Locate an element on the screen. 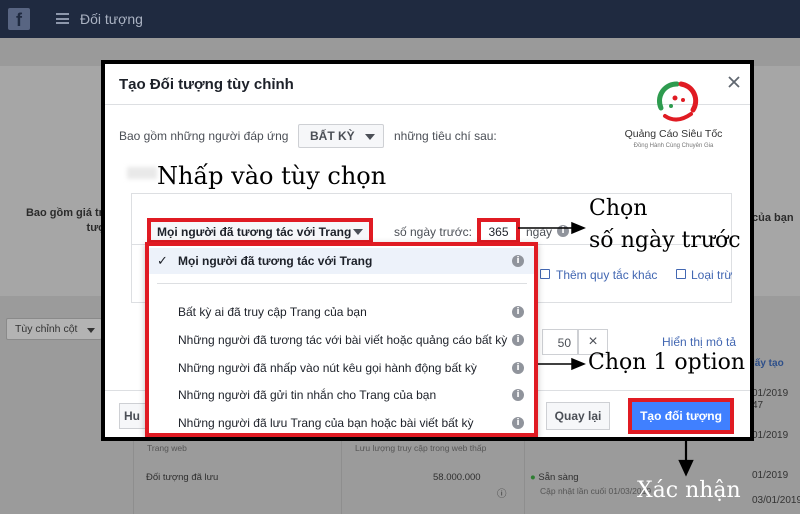 The height and width of the screenshot is (514, 800). table-cell-size: 58.000.000 is located at coordinates (457, 477).